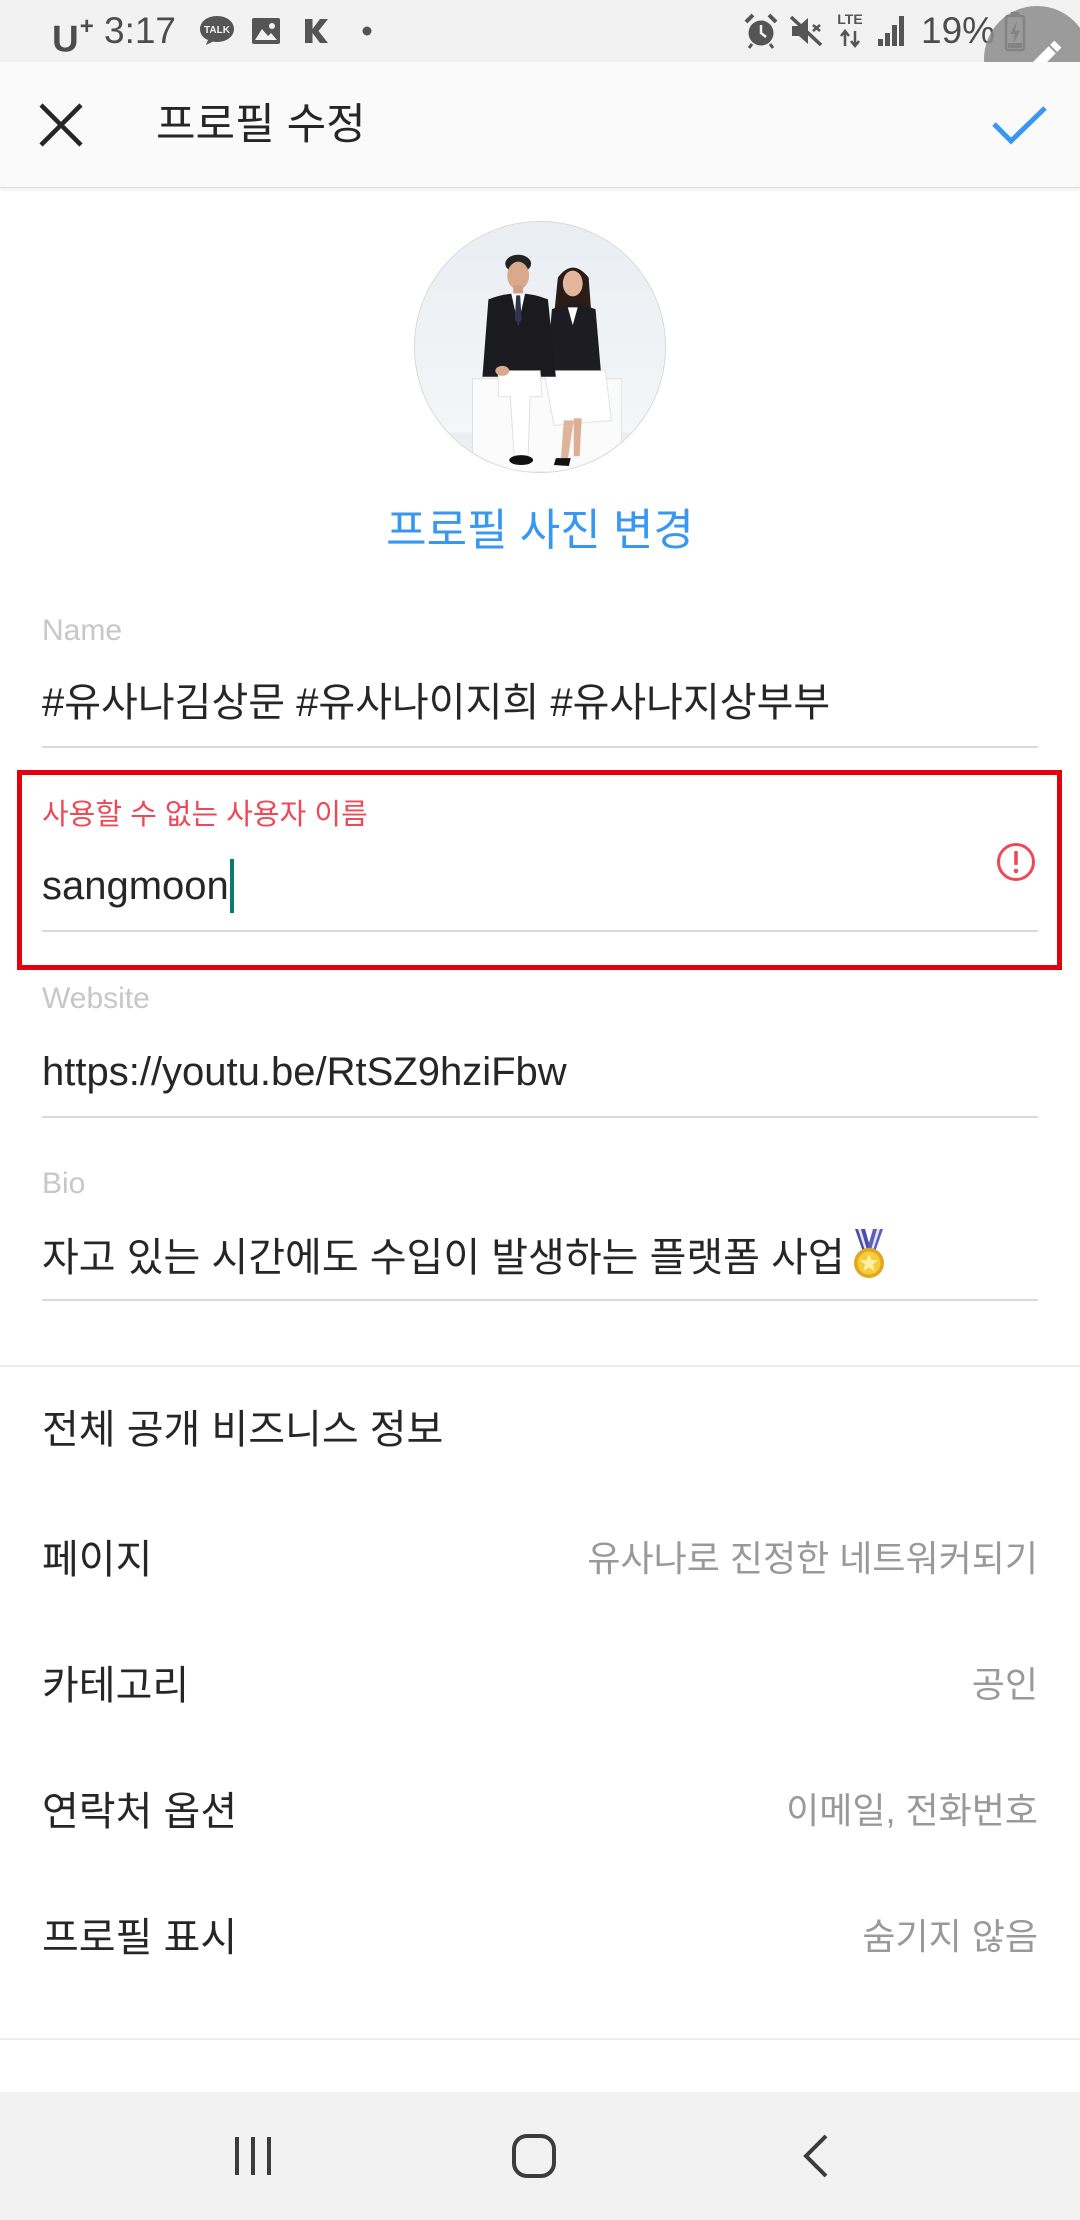 This screenshot has width=1080, height=2220. I want to click on kakaotalk-icon: TALK, so click(217, 30).